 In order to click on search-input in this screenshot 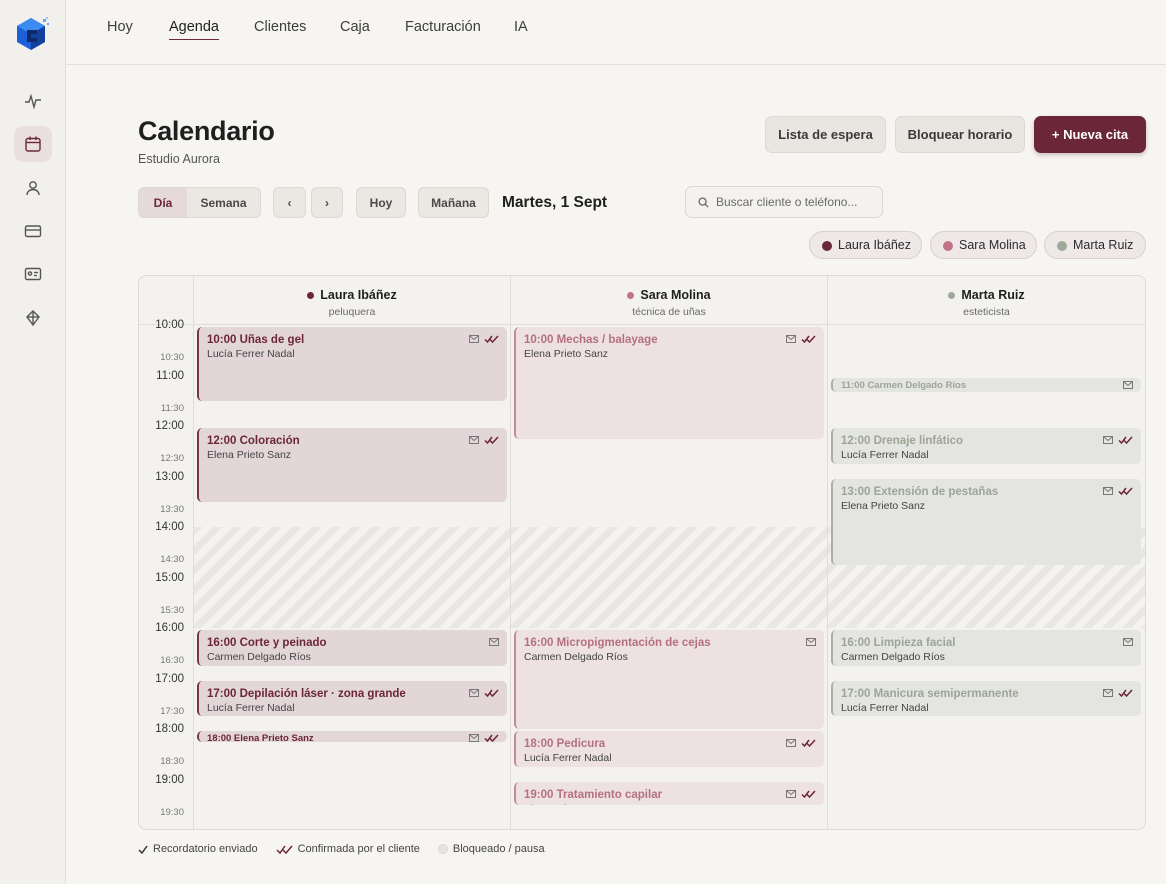, I will do `click(796, 202)`.